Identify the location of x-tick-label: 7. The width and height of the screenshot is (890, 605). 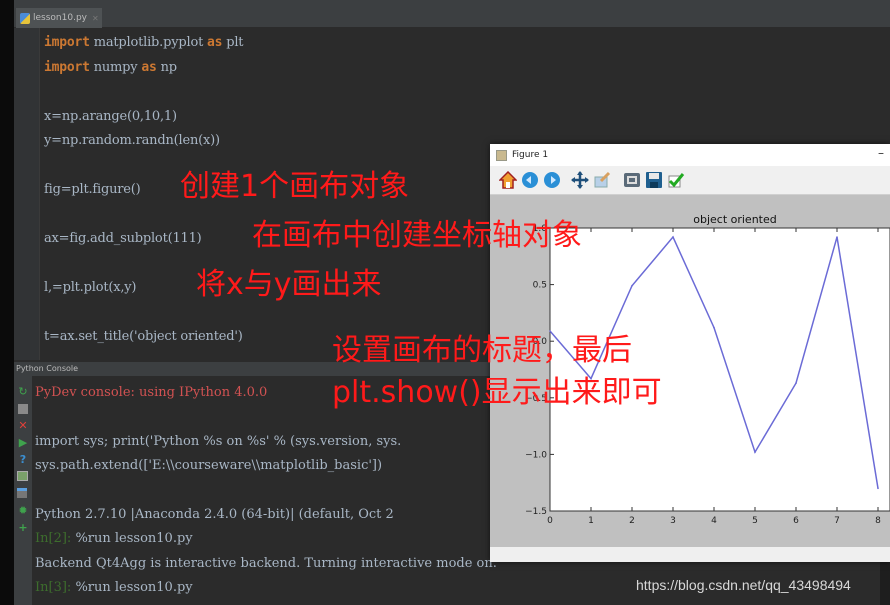
(837, 521).